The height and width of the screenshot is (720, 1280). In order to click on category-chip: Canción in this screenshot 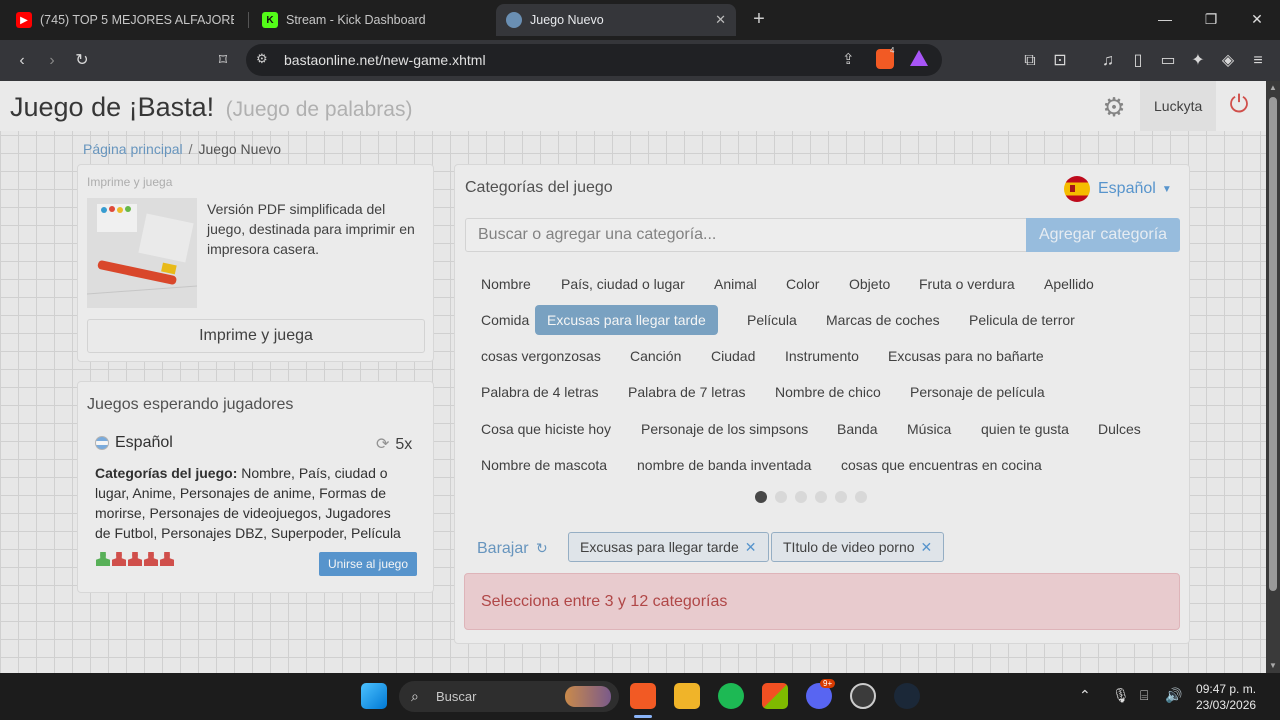, I will do `click(655, 356)`.